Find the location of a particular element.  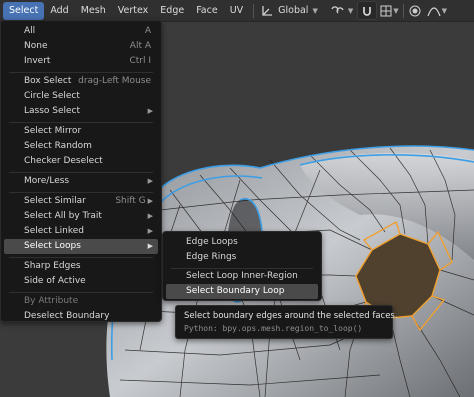

pivot-icon is located at coordinates (337, 9).